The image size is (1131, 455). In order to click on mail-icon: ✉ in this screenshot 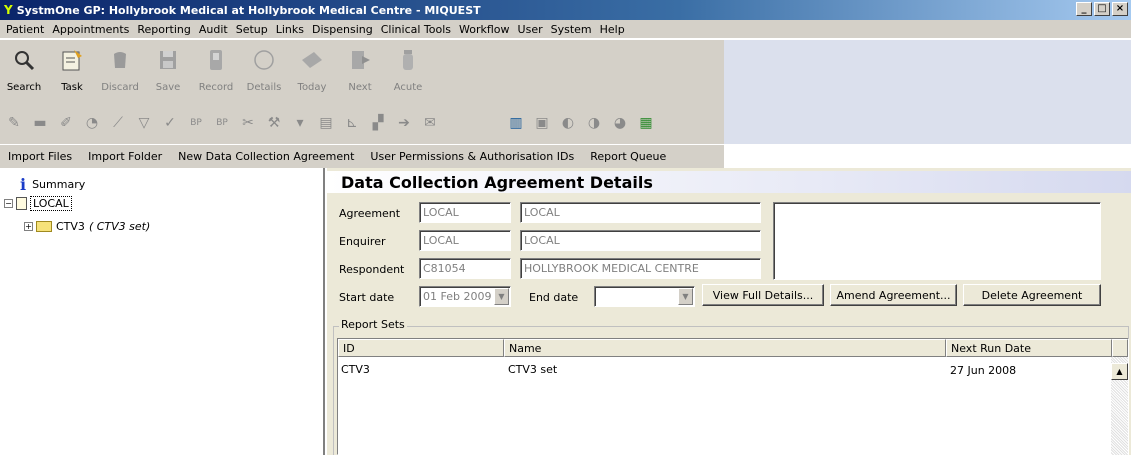, I will do `click(430, 123)`.